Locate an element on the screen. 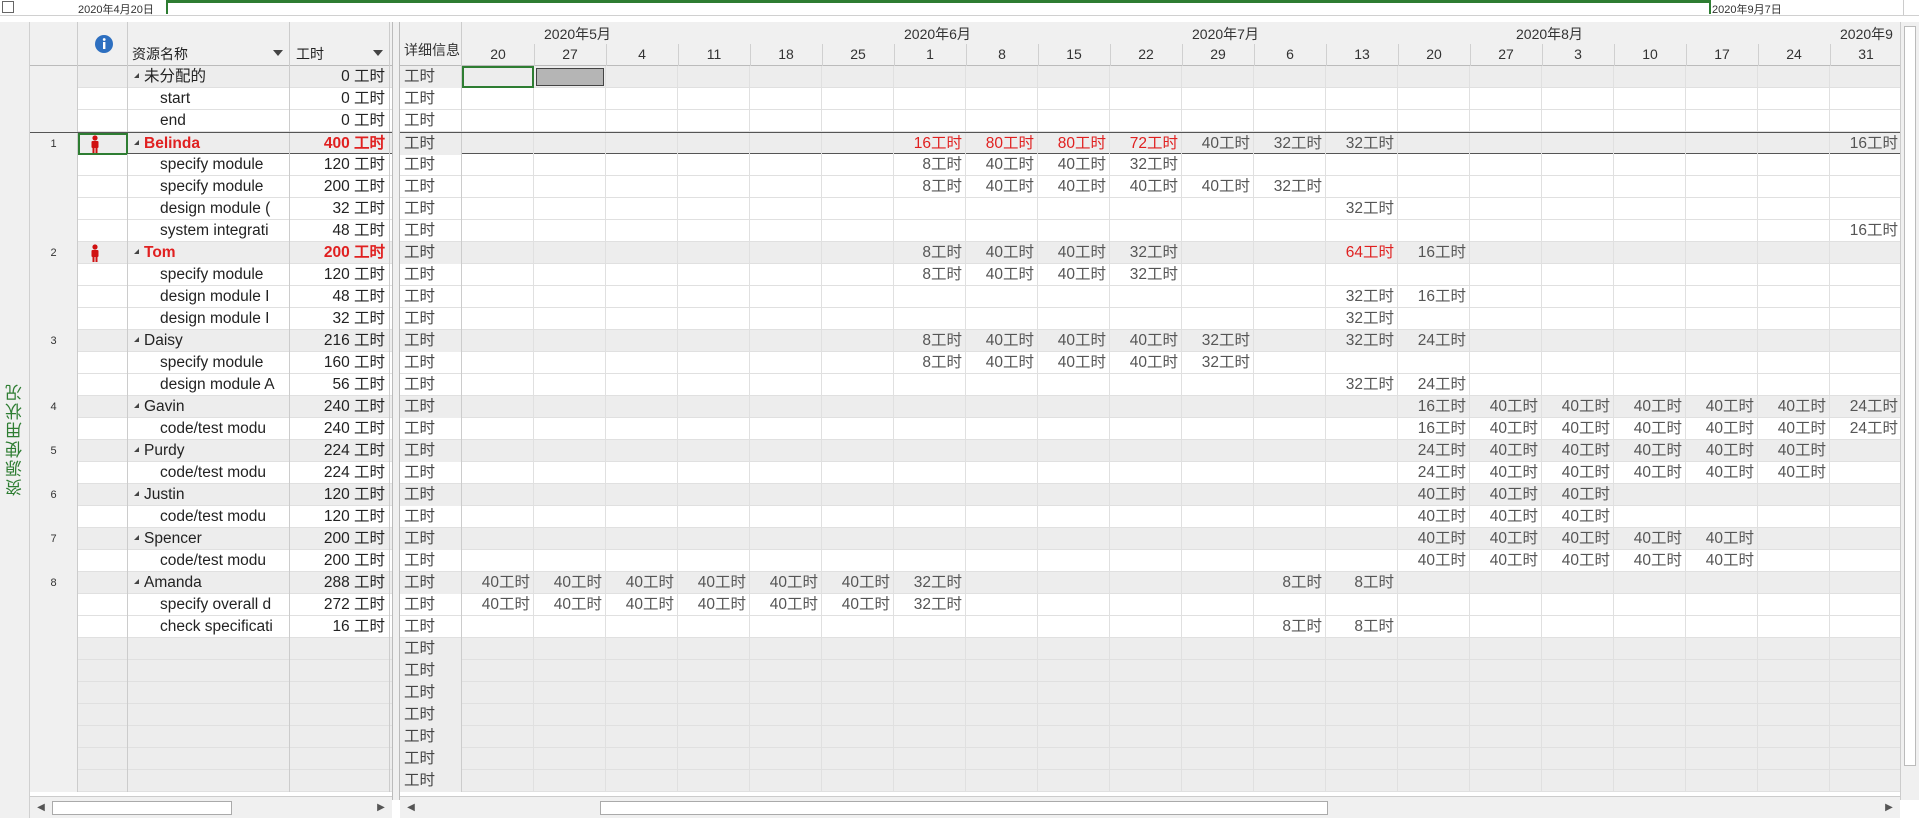 The image size is (1919, 818). work-cell: 120 工时 is located at coordinates (340, 517).